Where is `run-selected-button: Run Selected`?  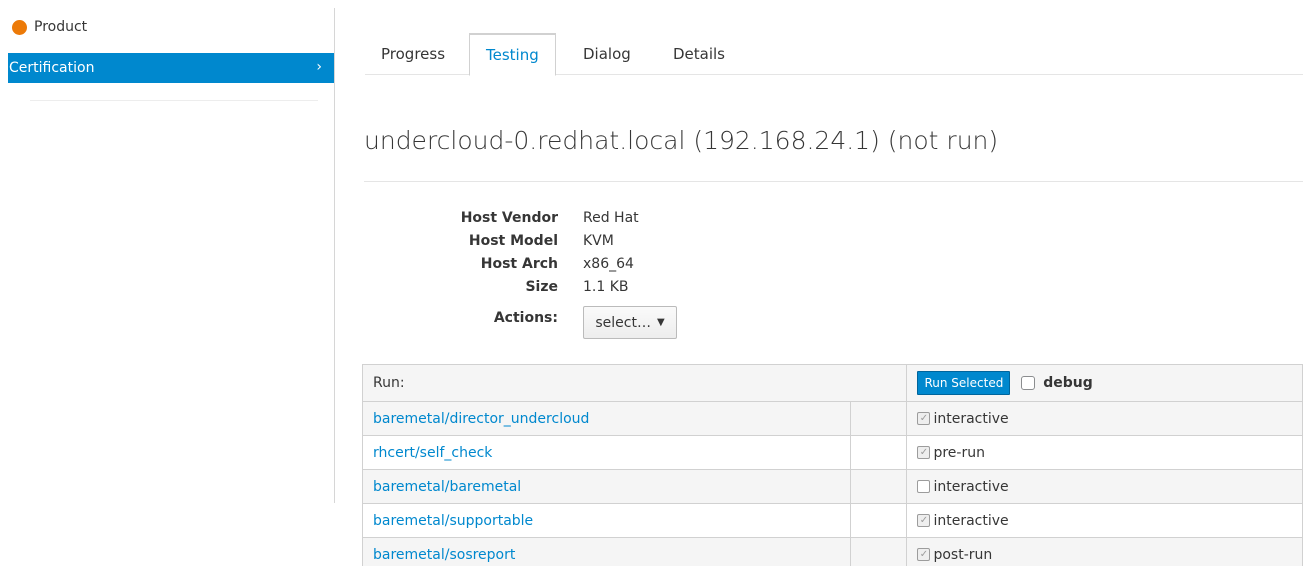 run-selected-button: Run Selected is located at coordinates (964, 383).